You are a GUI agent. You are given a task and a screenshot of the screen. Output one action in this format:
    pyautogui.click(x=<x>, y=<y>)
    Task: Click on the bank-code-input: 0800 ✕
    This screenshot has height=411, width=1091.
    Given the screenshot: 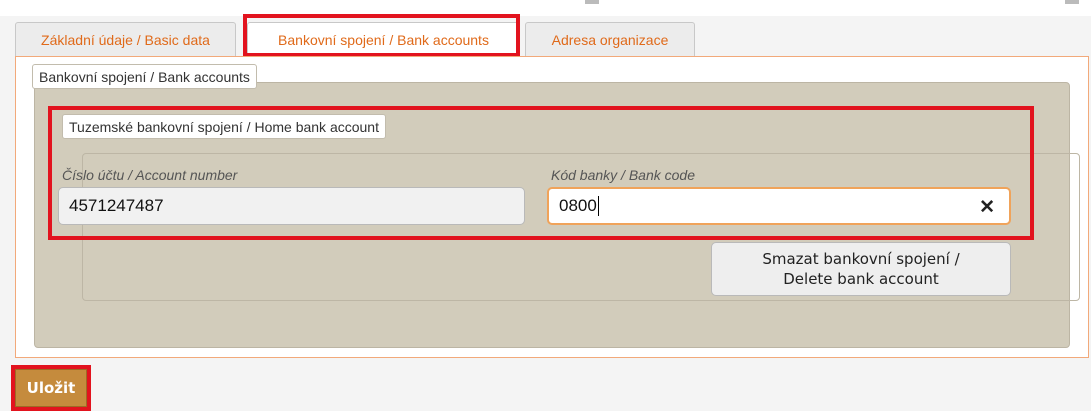 What is the action you would take?
    pyautogui.click(x=779, y=206)
    